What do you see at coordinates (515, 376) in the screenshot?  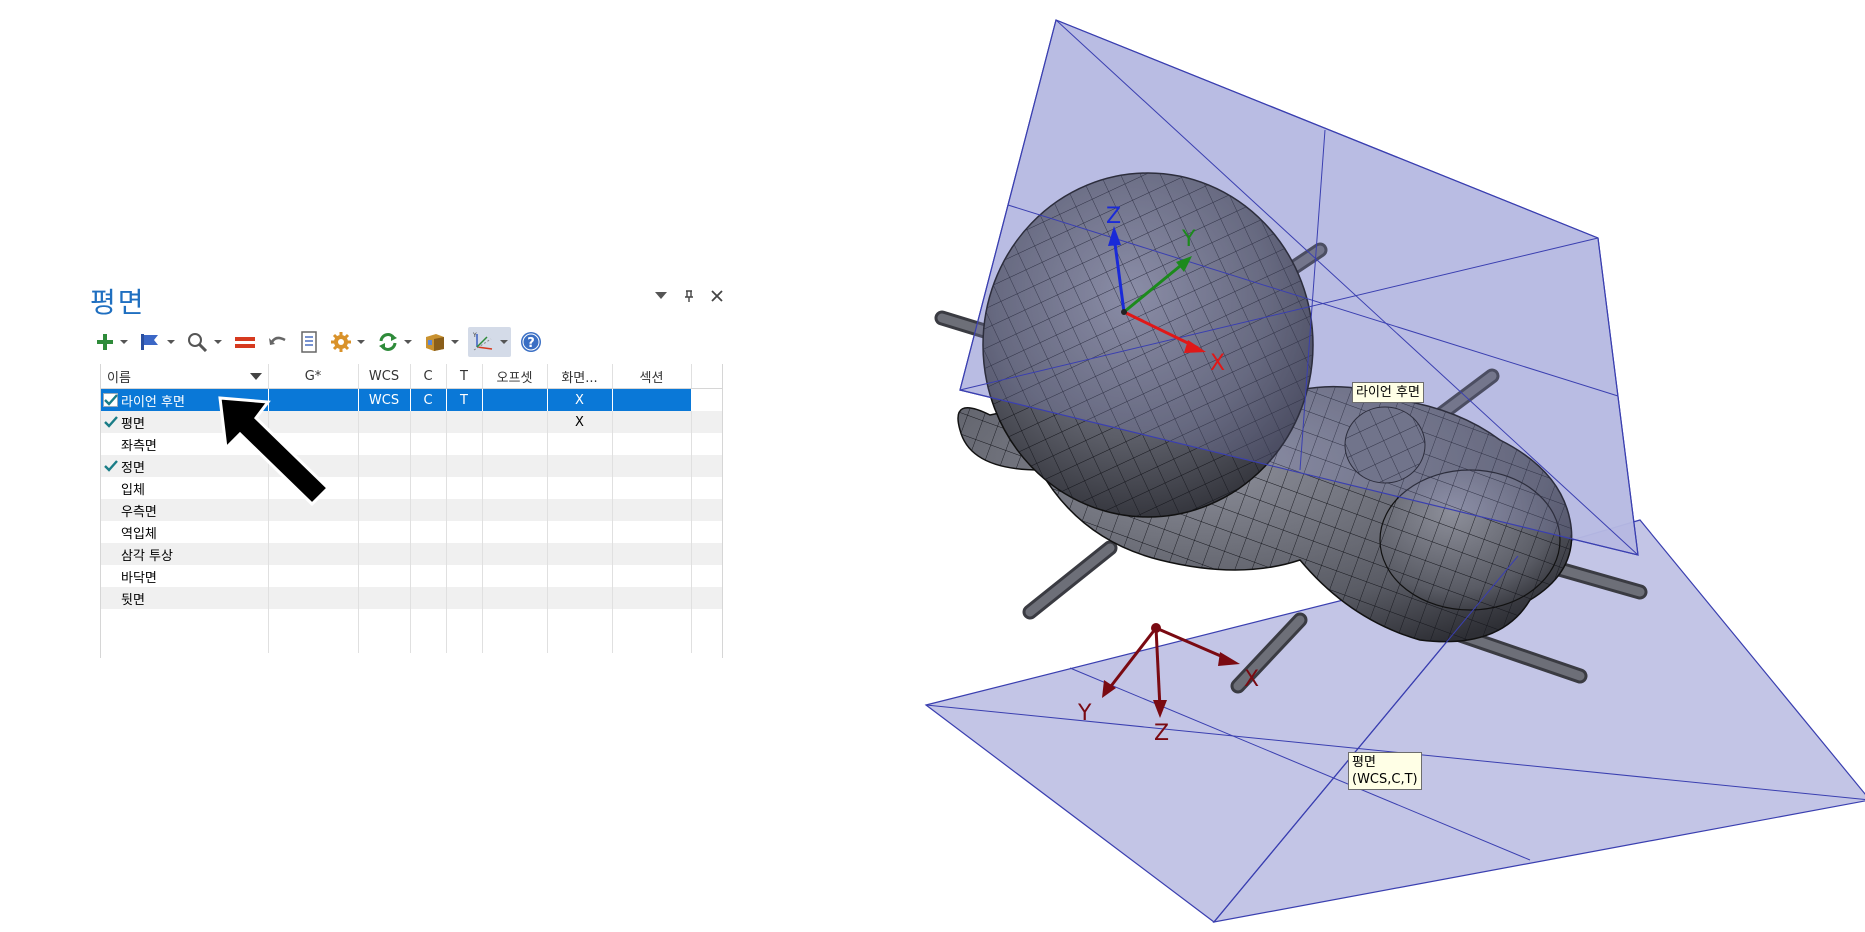 I see `column-header-offset: 오프셋` at bounding box center [515, 376].